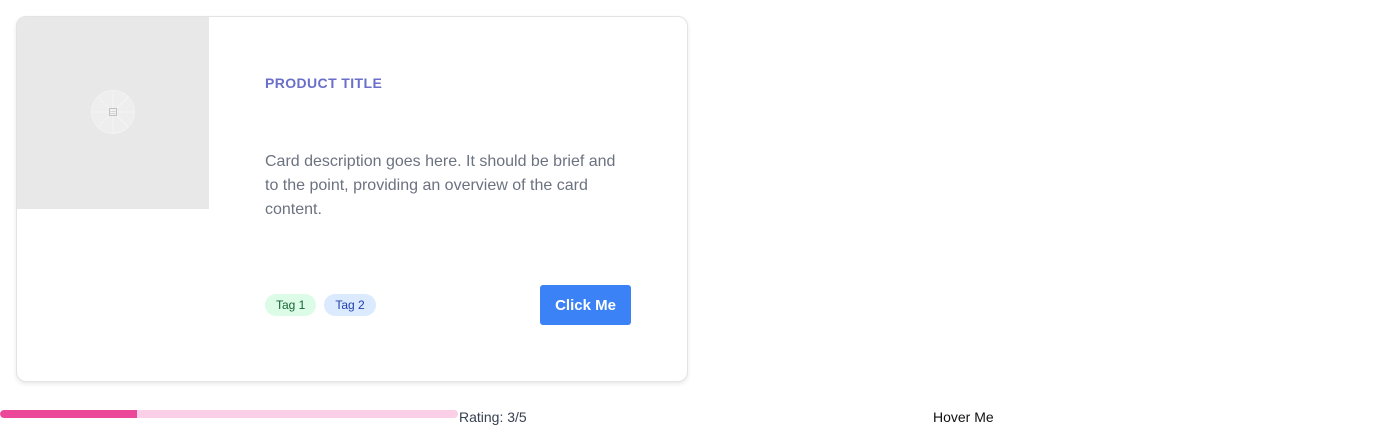  Describe the element at coordinates (963, 417) in the screenshot. I see `hover-me-text: Hover Me` at that location.